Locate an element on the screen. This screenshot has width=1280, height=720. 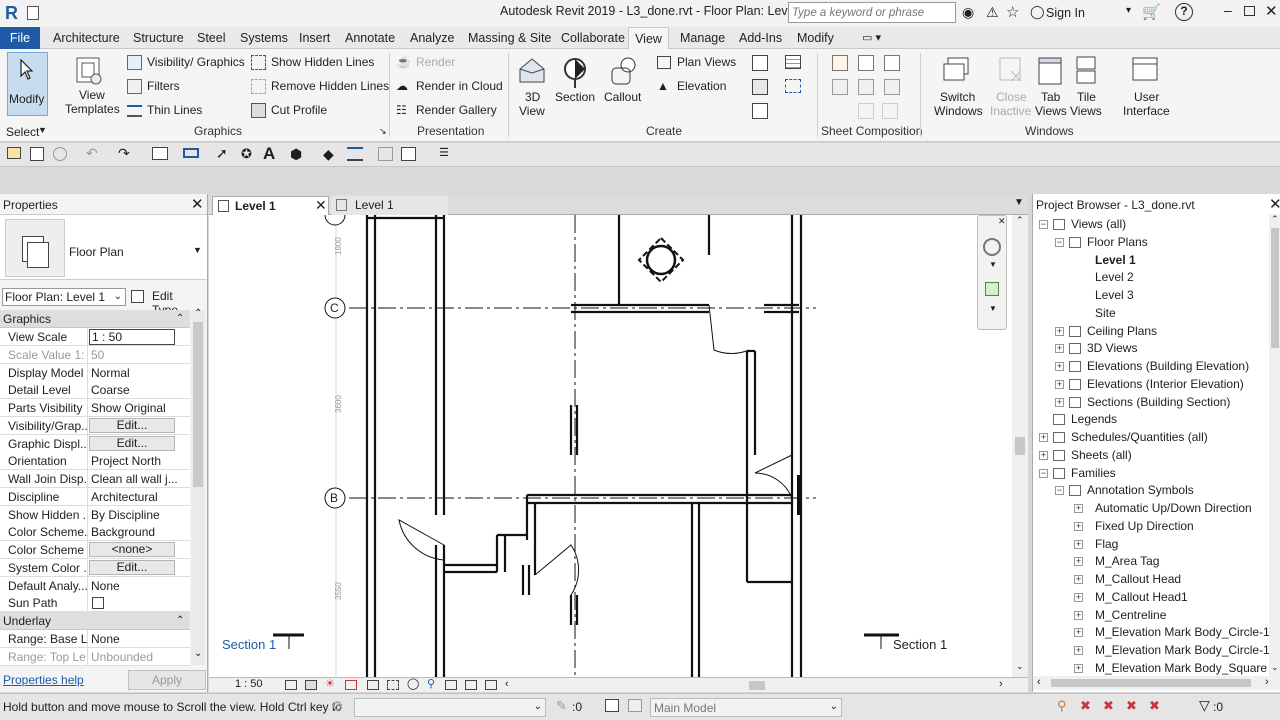
steering-wheel-icon is located at coordinates (992, 247).